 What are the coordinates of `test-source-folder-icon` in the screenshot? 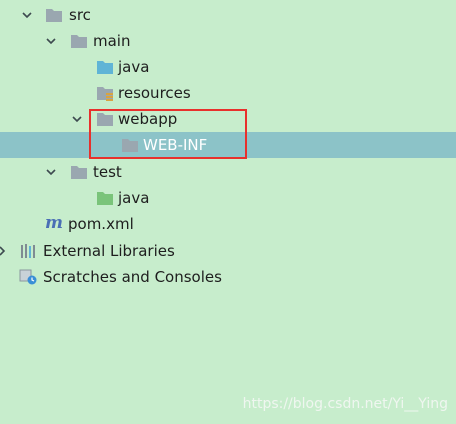 It's located at (105, 198).